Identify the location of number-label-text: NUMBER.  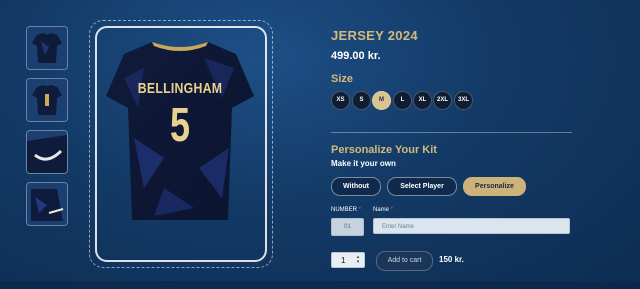
(344, 210).